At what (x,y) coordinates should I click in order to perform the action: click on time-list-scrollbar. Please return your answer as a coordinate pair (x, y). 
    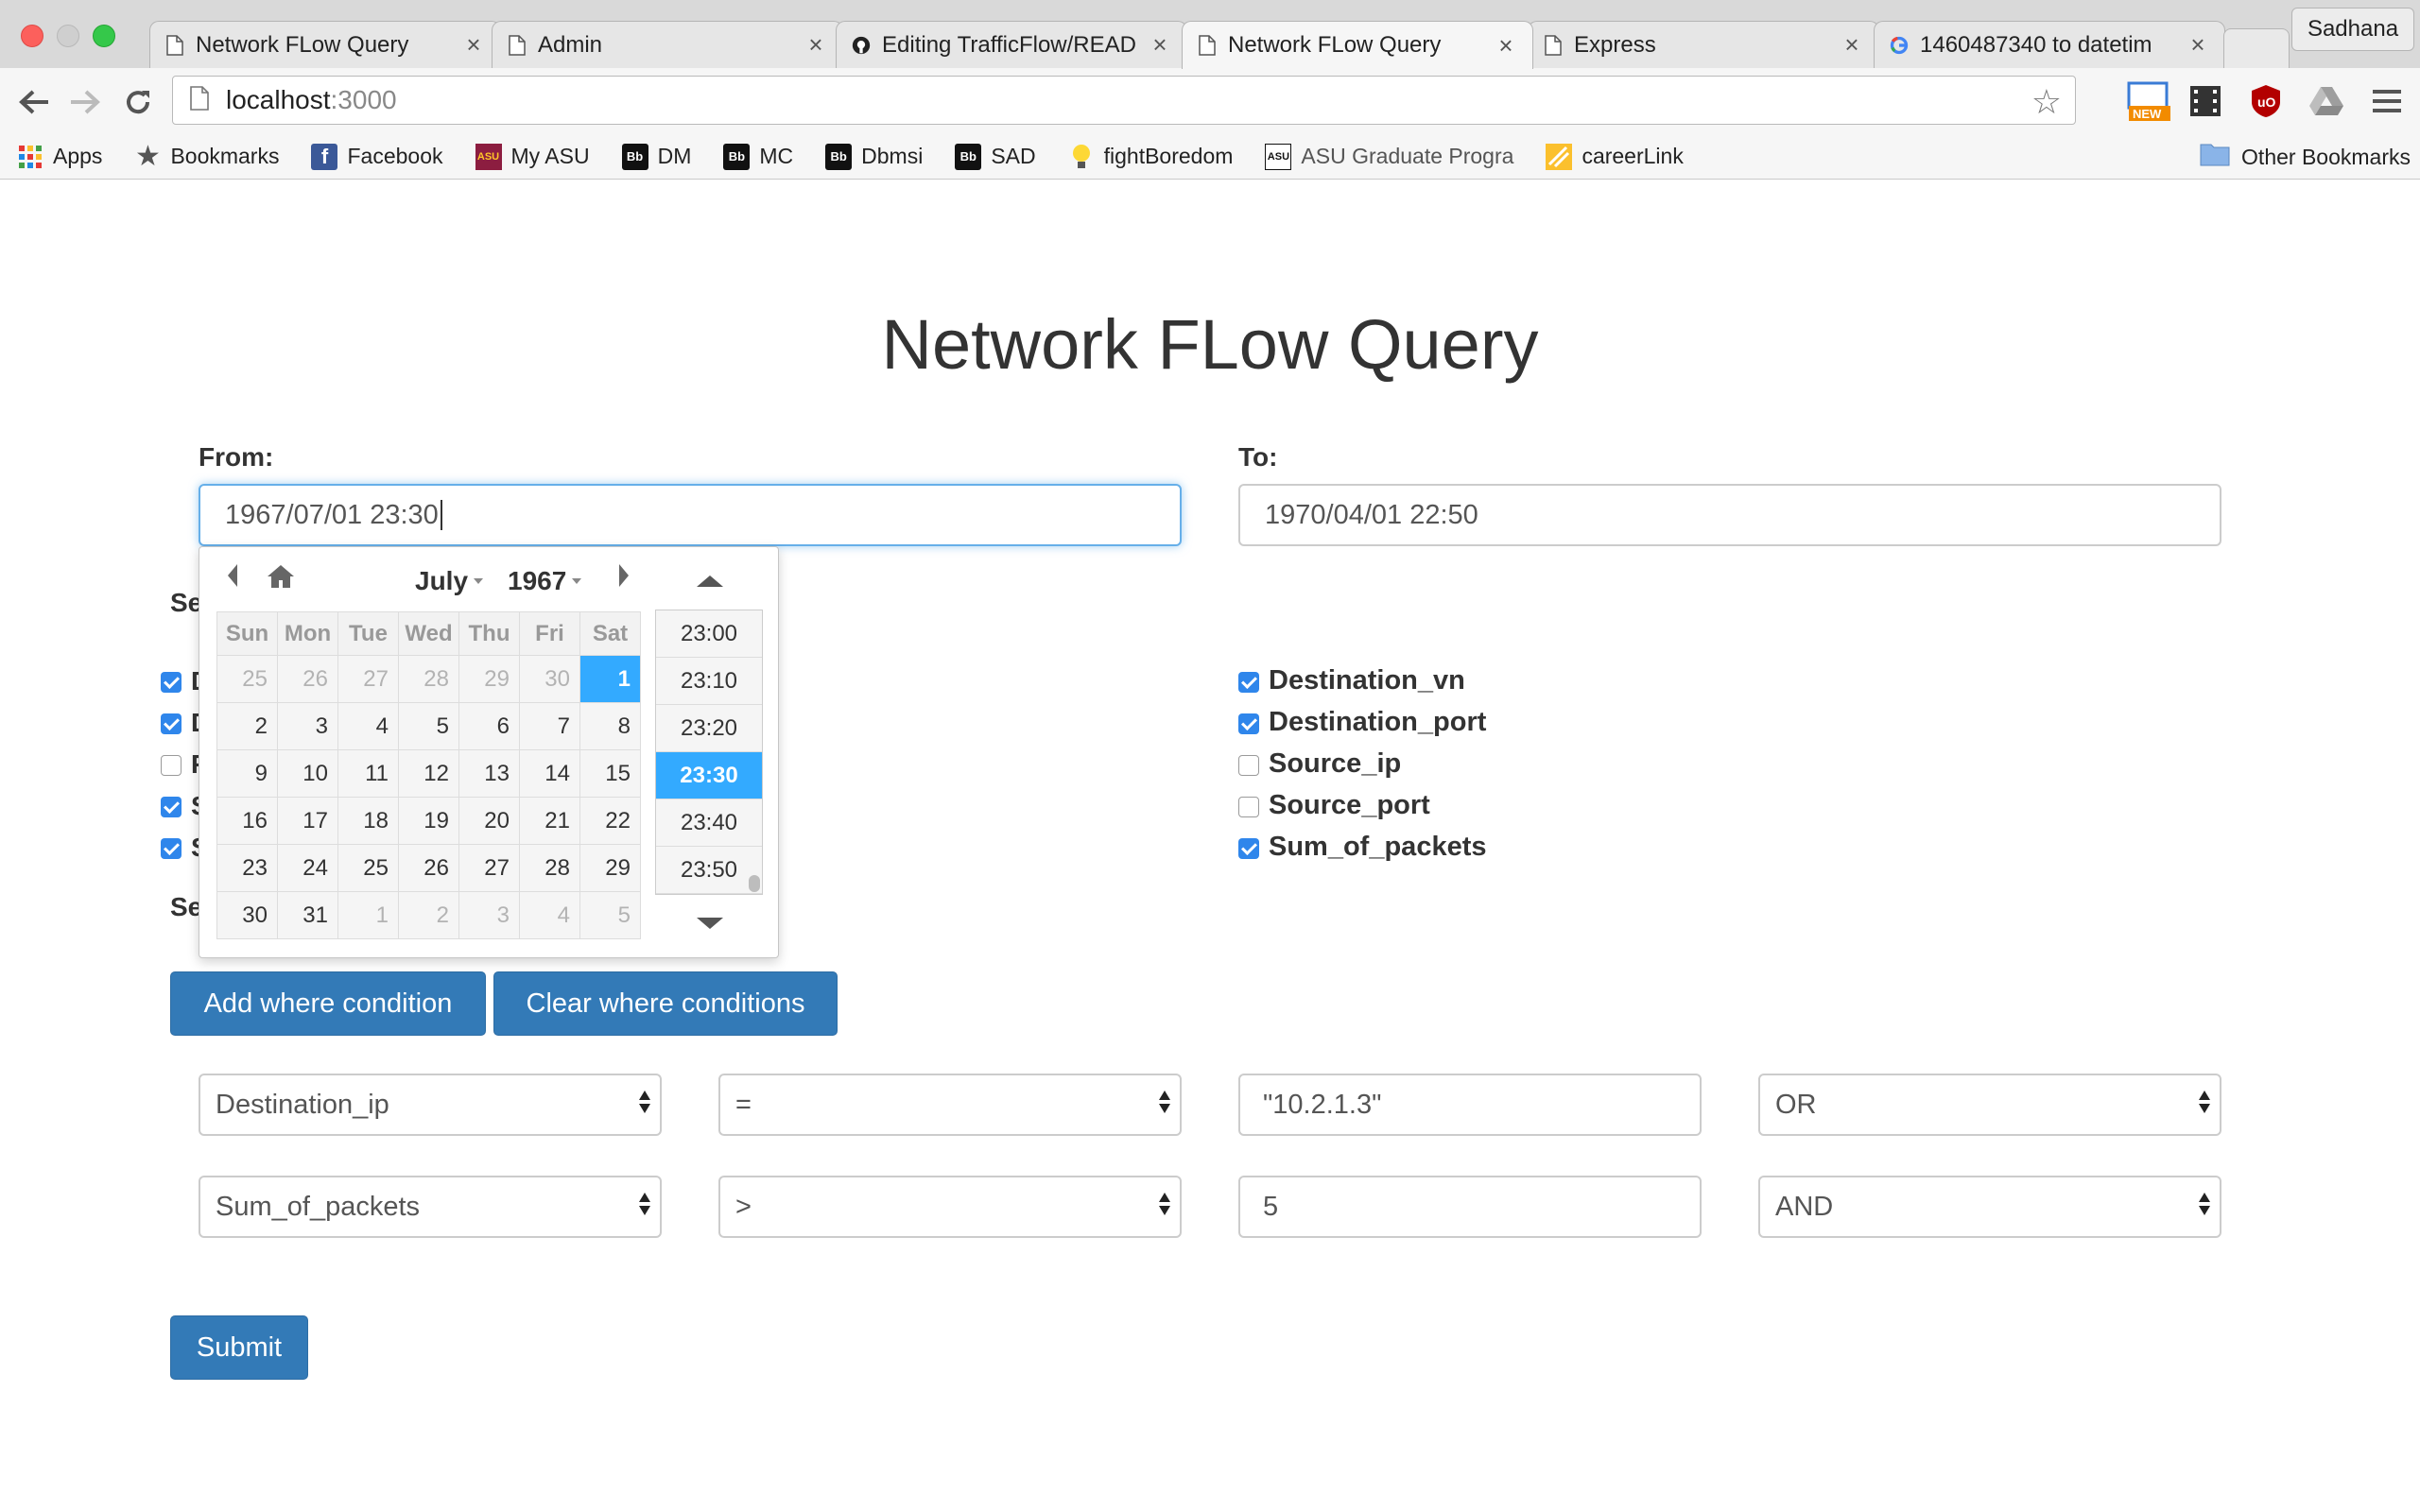
    Looking at the image, I should click on (754, 883).